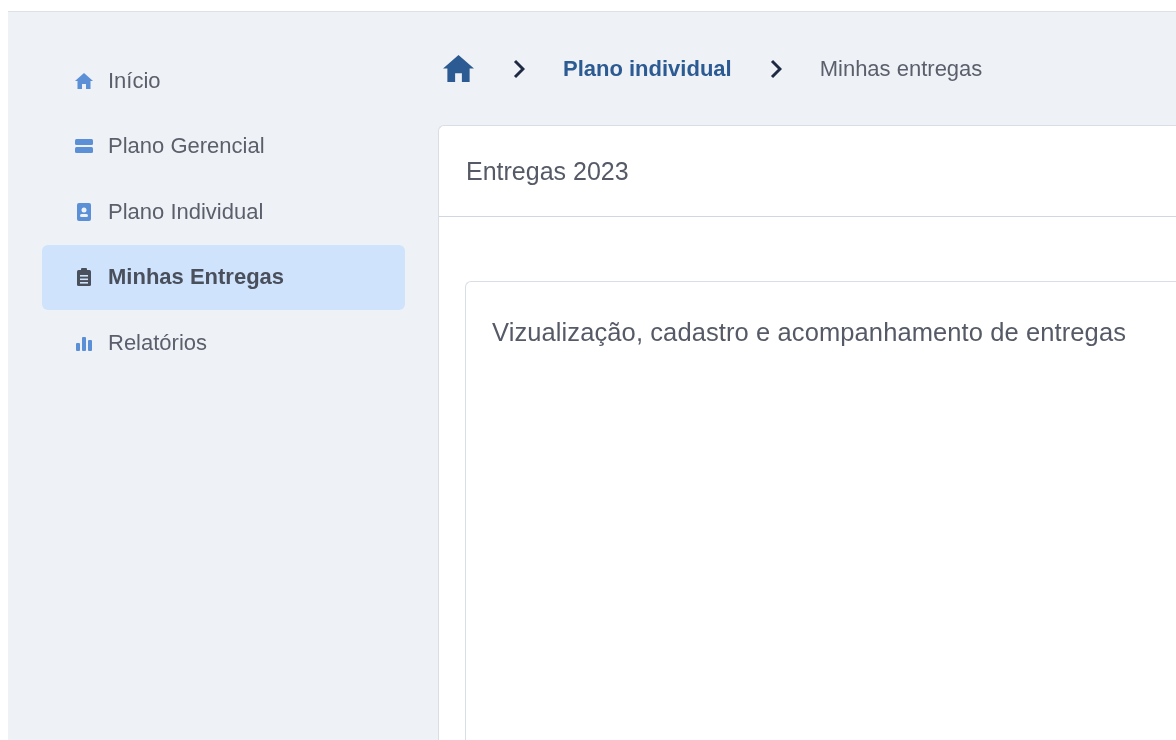 This screenshot has height=740, width=1176. What do you see at coordinates (223, 277) in the screenshot?
I see `sidebar-item: Minhas Entregas` at bounding box center [223, 277].